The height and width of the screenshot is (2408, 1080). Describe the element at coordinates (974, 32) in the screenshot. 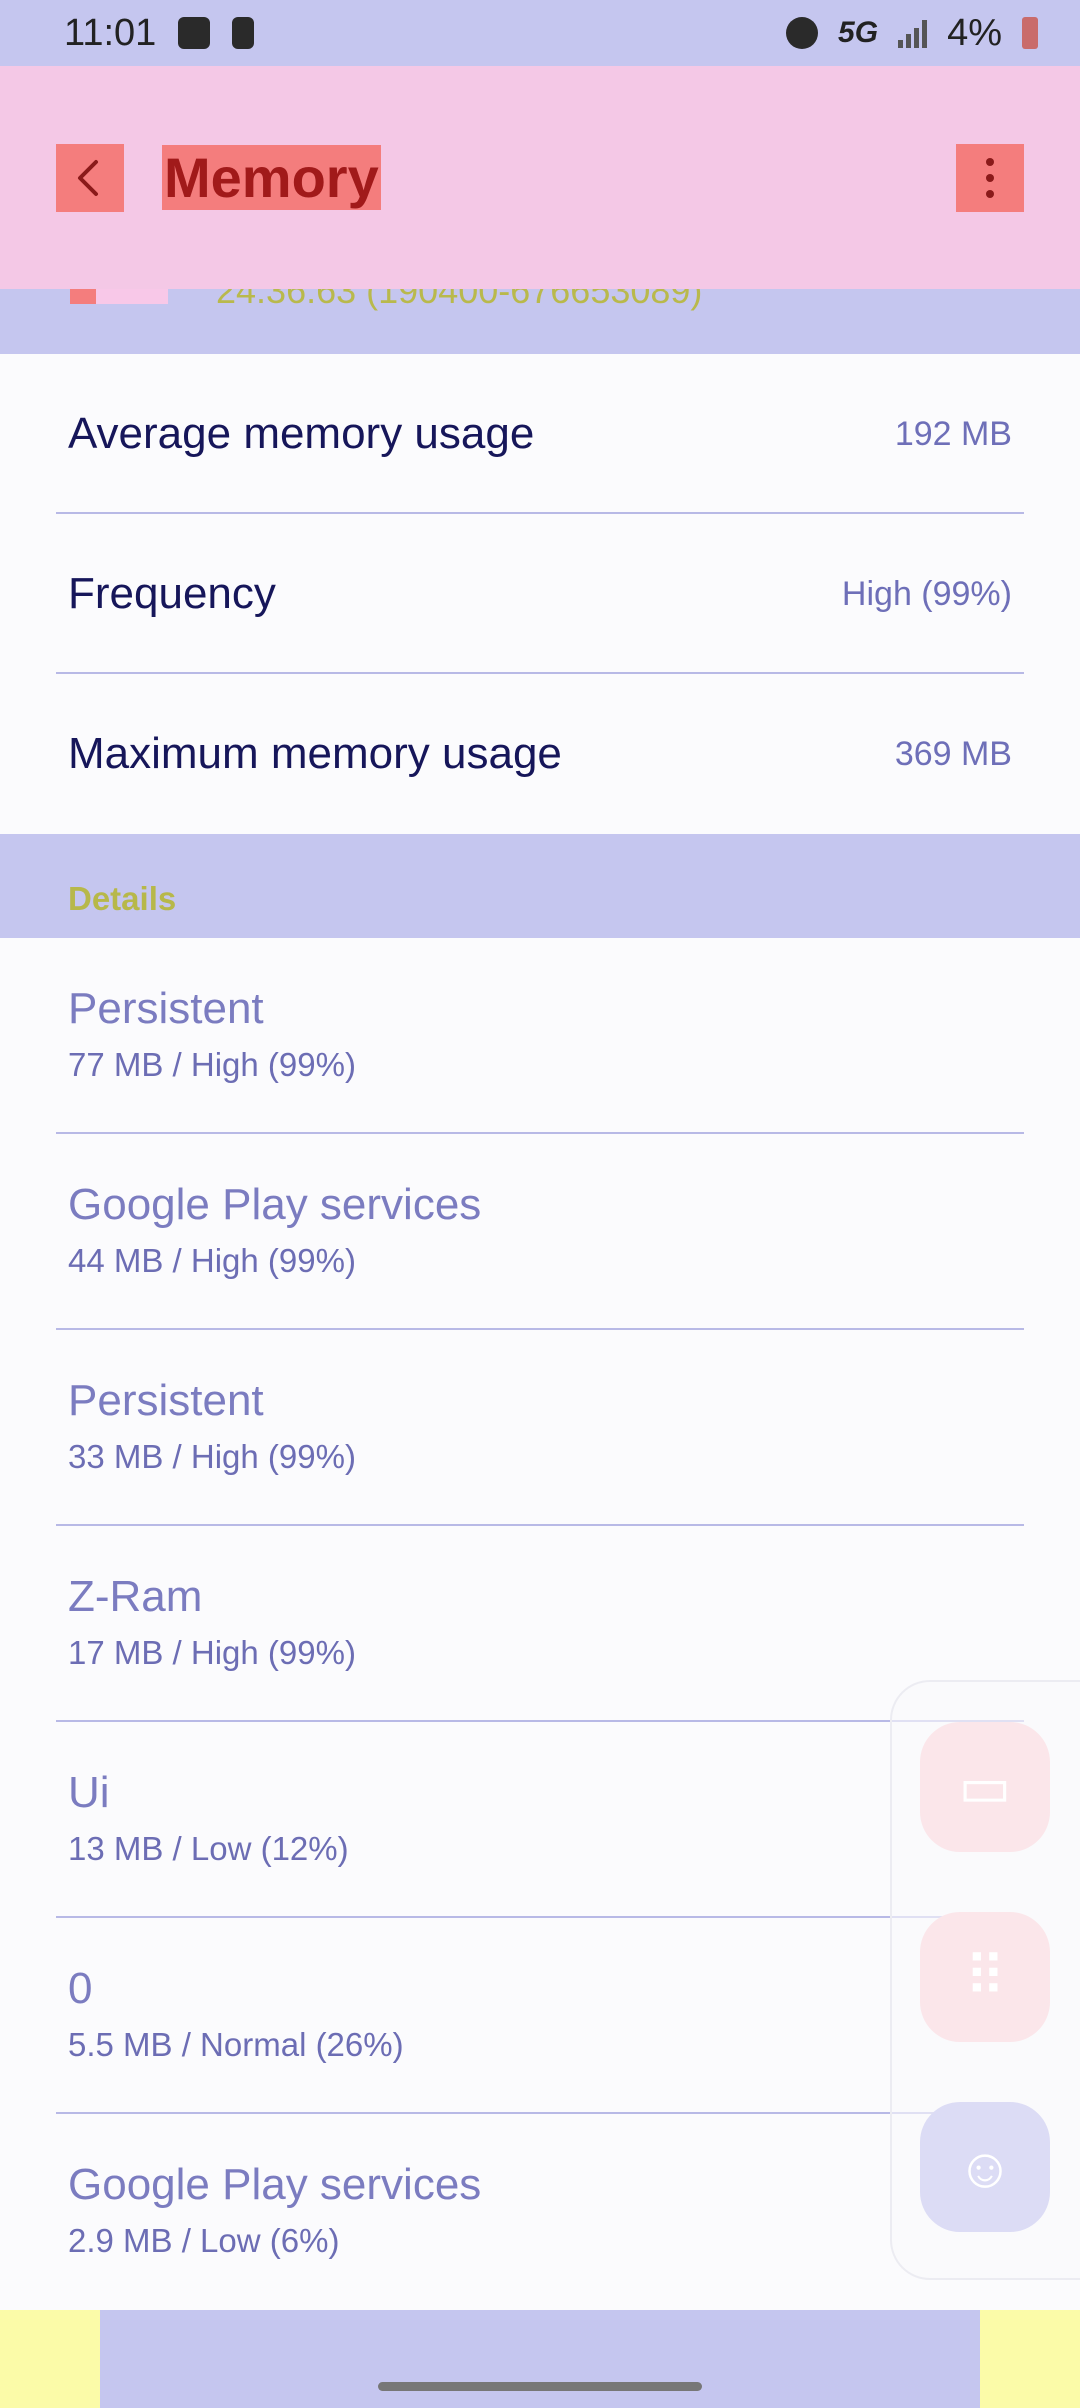

I see `battery-percent: 4%` at that location.